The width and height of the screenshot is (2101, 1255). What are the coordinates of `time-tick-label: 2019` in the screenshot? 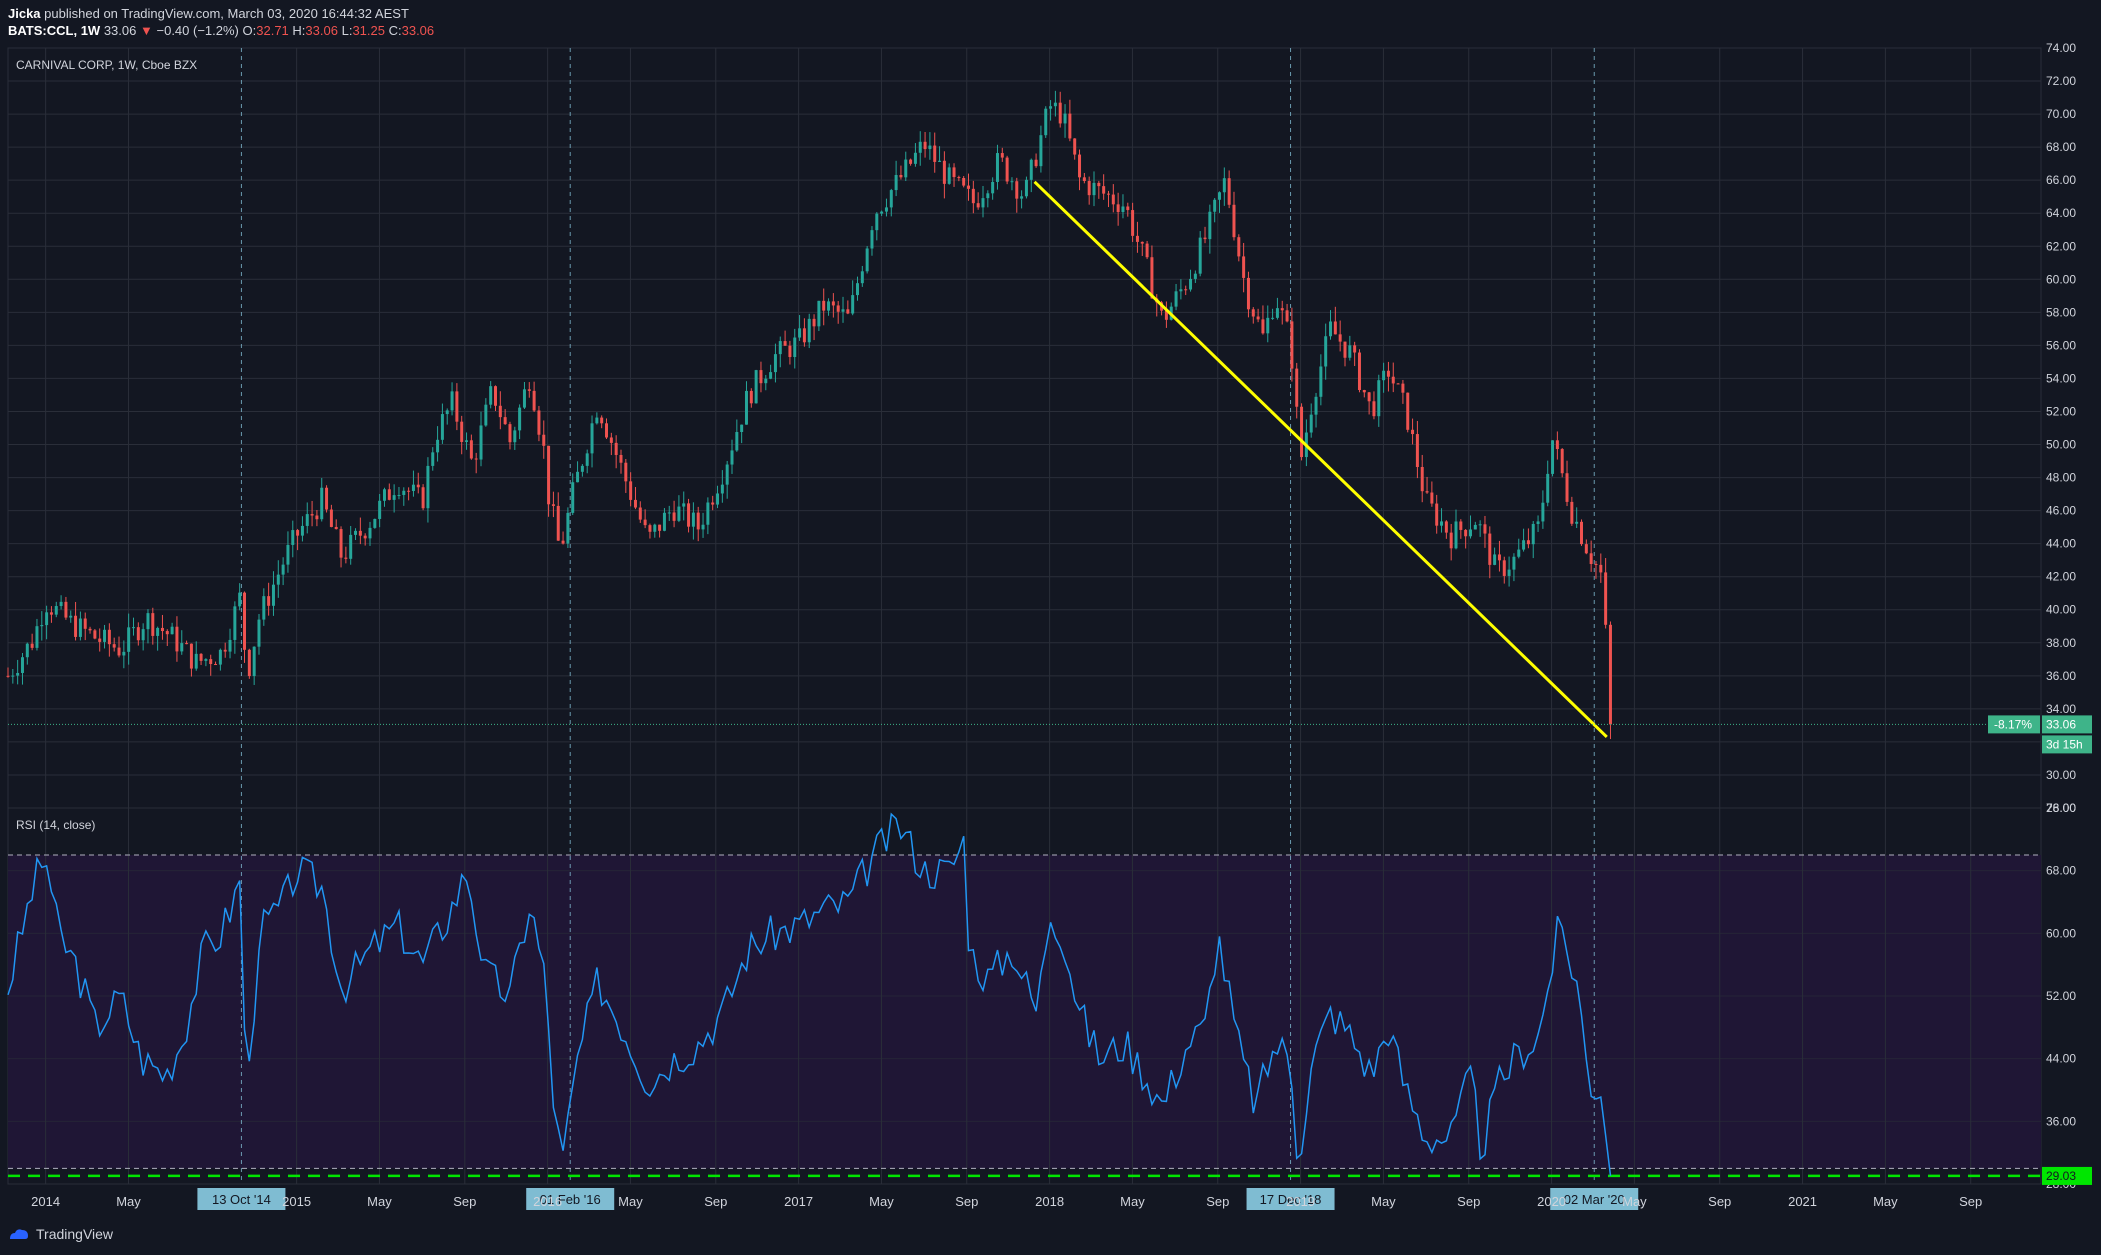 It's located at (1300, 1201).